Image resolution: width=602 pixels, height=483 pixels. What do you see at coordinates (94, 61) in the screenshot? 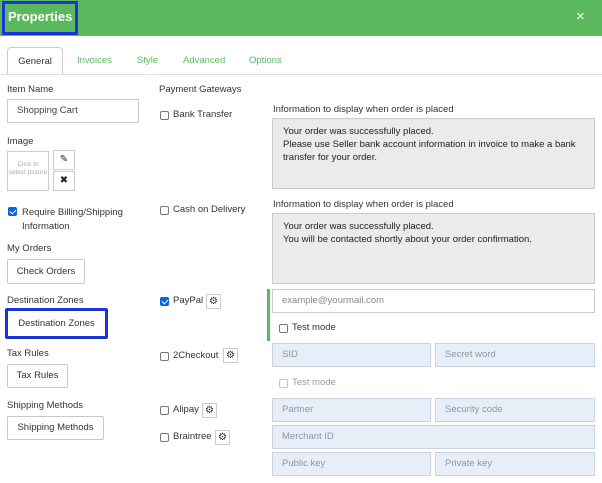
I see `tab-invoices: Invoices` at bounding box center [94, 61].